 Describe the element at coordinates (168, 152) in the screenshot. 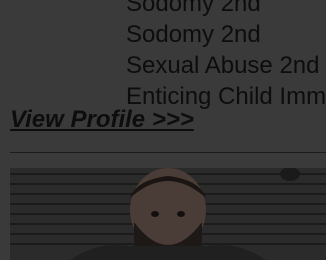

I see `section-divider` at that location.